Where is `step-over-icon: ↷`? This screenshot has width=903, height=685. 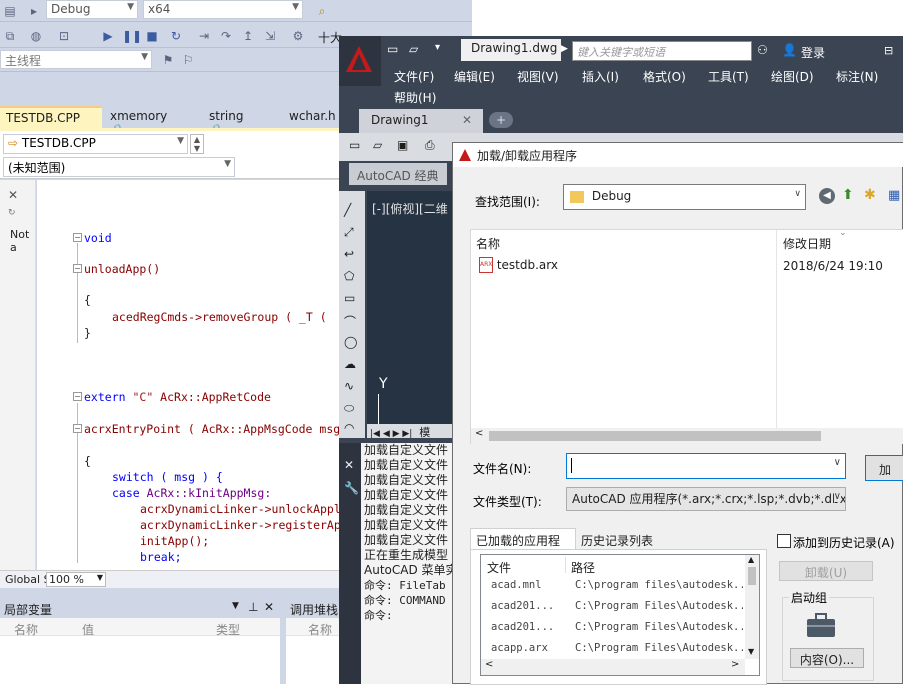
step-over-icon: ↷ is located at coordinates (226, 36).